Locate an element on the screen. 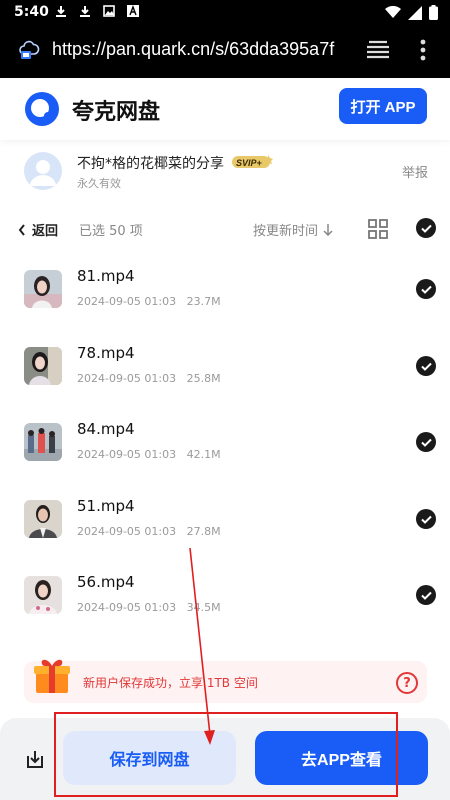  image-icon is located at coordinates (109, 11).